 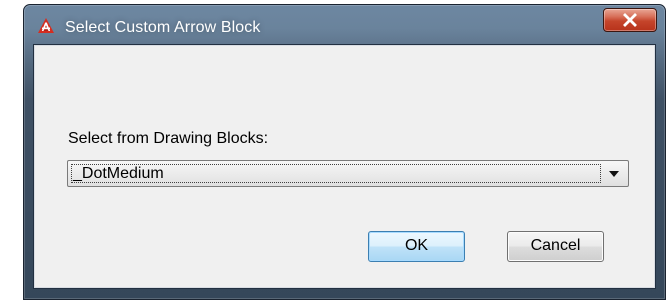 What do you see at coordinates (555, 246) in the screenshot?
I see `cancel-button: Cancel` at bounding box center [555, 246].